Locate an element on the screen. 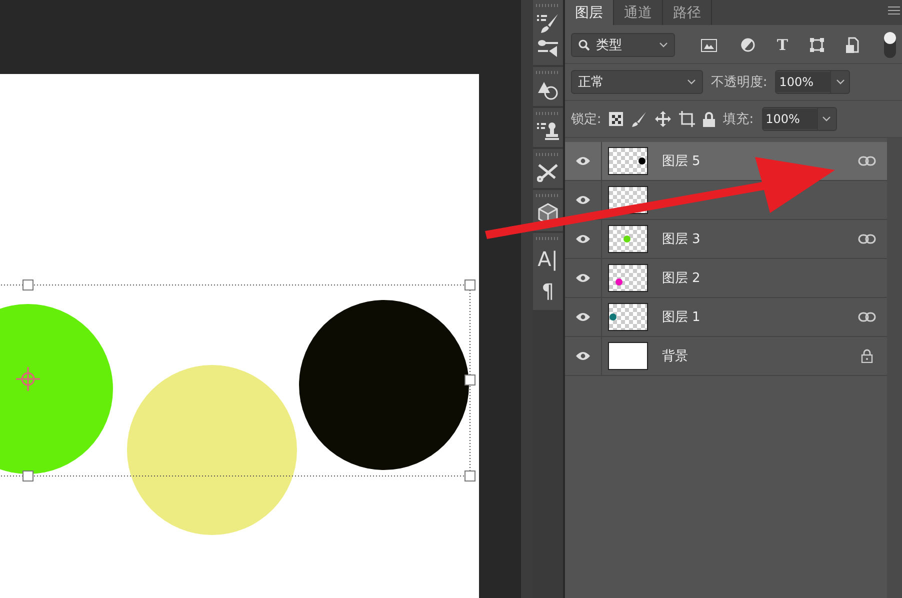 The width and height of the screenshot is (902, 598). lock-label: 锁定: is located at coordinates (586, 119).